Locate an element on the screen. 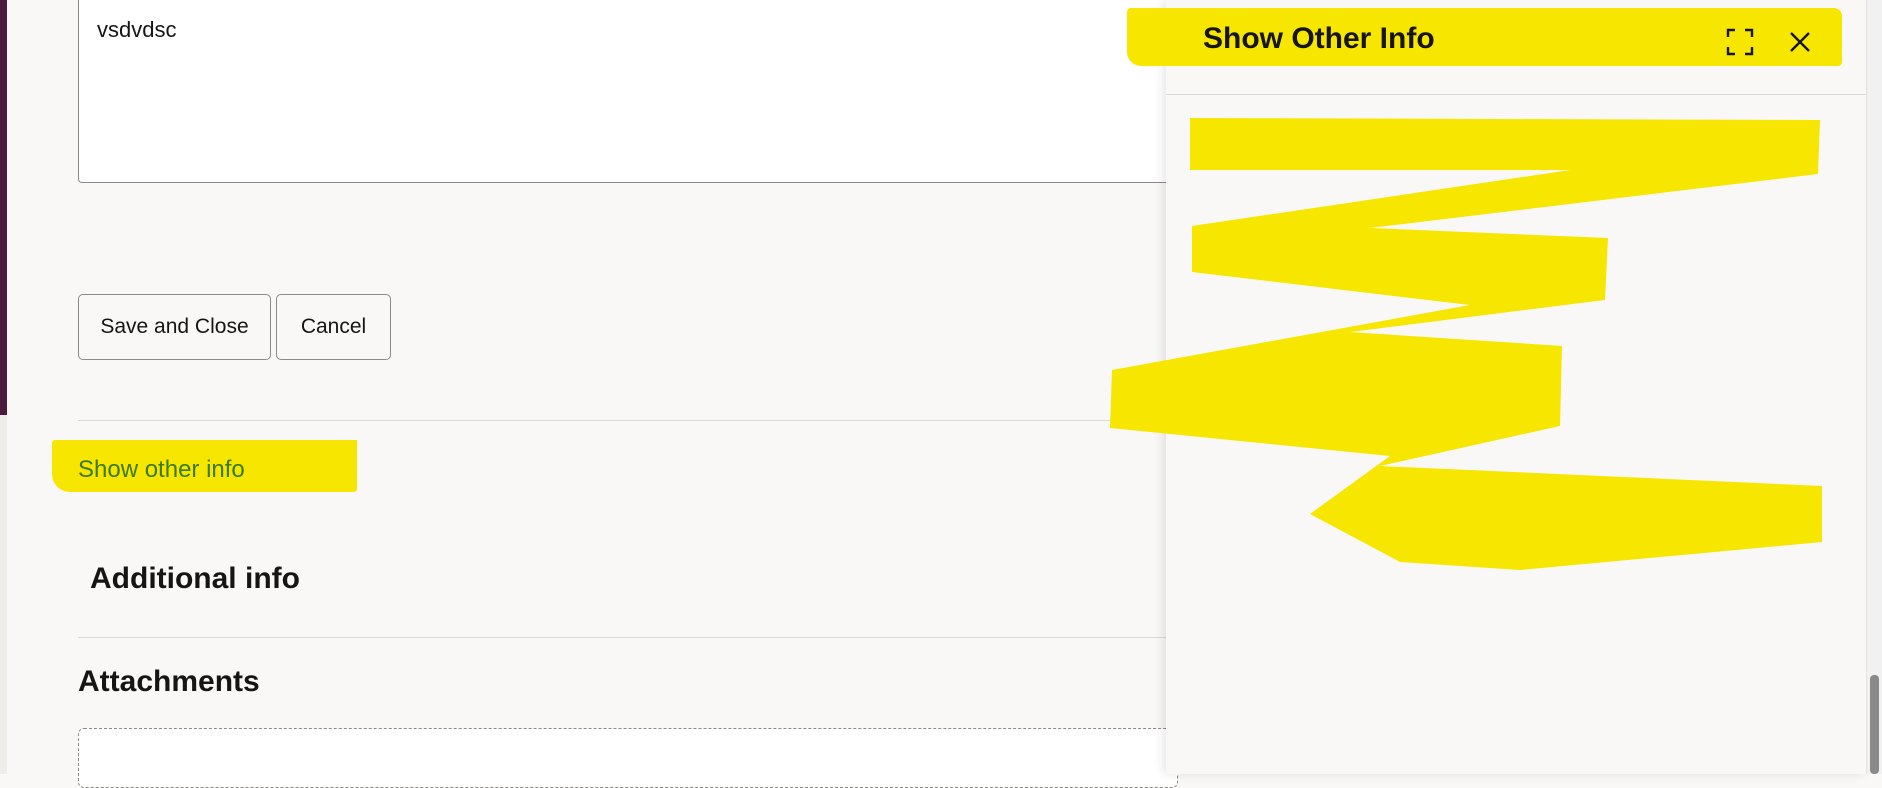 The image size is (1882, 788). description-value: vsdvdsc is located at coordinates (137, 29).